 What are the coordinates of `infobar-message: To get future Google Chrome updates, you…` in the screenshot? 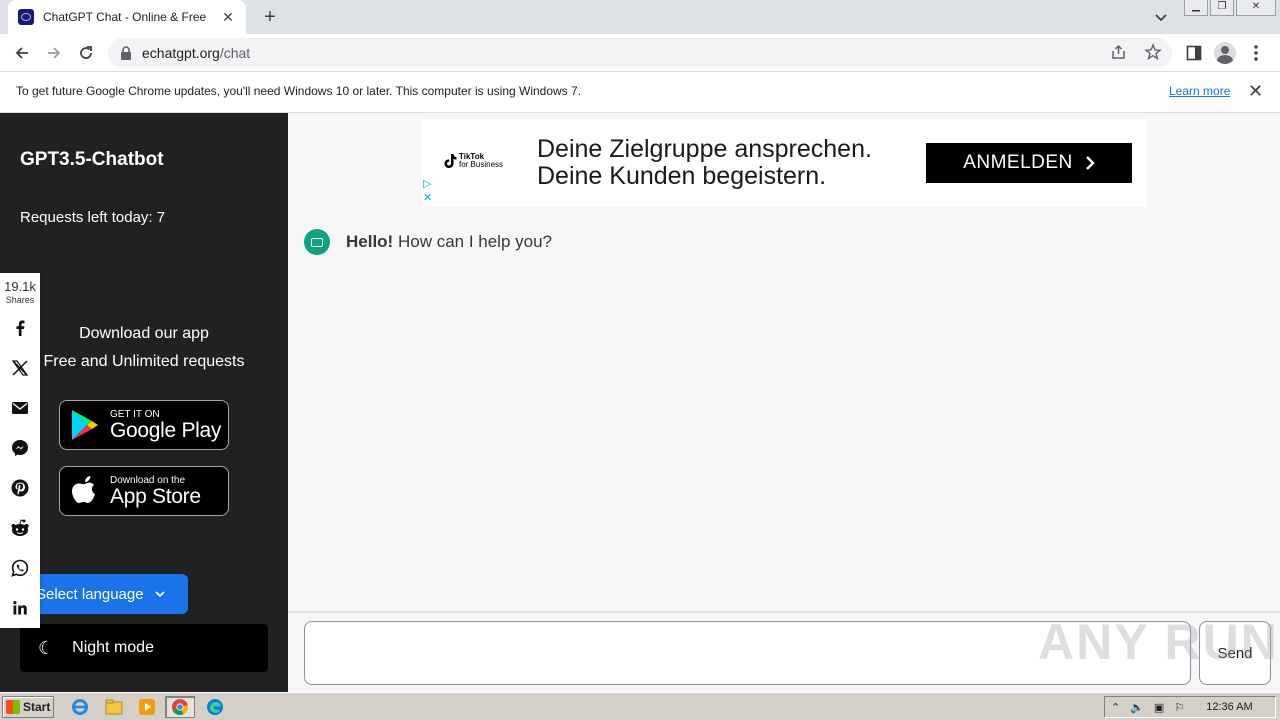 It's located at (299, 91).